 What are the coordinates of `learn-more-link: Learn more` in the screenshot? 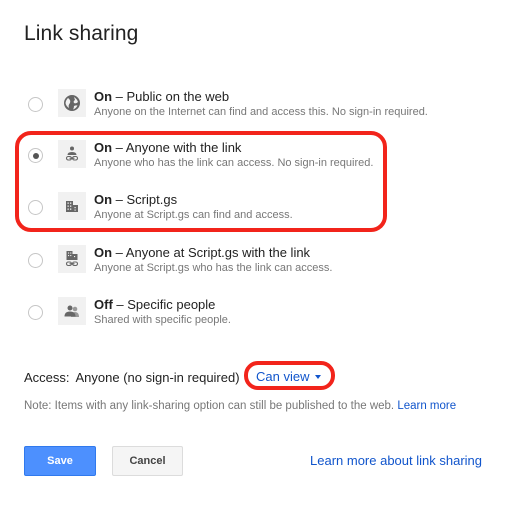 It's located at (426, 406).